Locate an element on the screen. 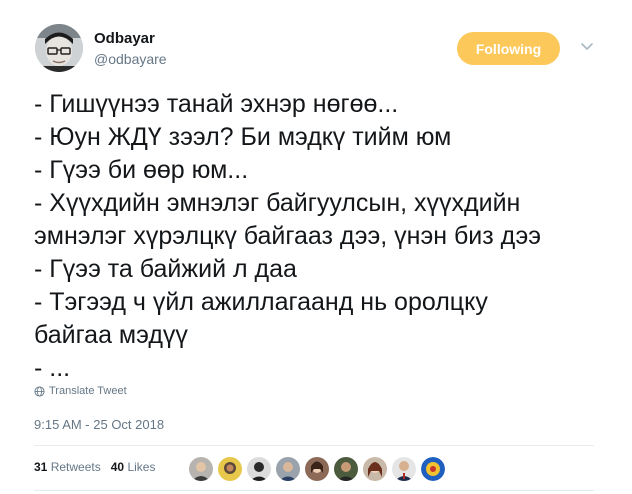 This screenshot has height=494, width=632. tweet-line: байгаа мэдүү is located at coordinates (111, 335).